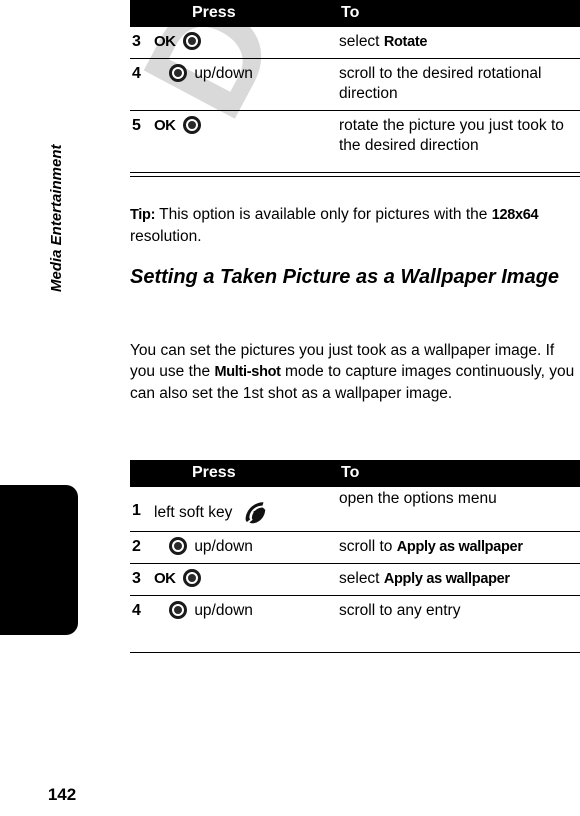 This screenshot has width=580, height=816. I want to click on step-to: scroll to Apply as wallpaper, so click(459, 547).